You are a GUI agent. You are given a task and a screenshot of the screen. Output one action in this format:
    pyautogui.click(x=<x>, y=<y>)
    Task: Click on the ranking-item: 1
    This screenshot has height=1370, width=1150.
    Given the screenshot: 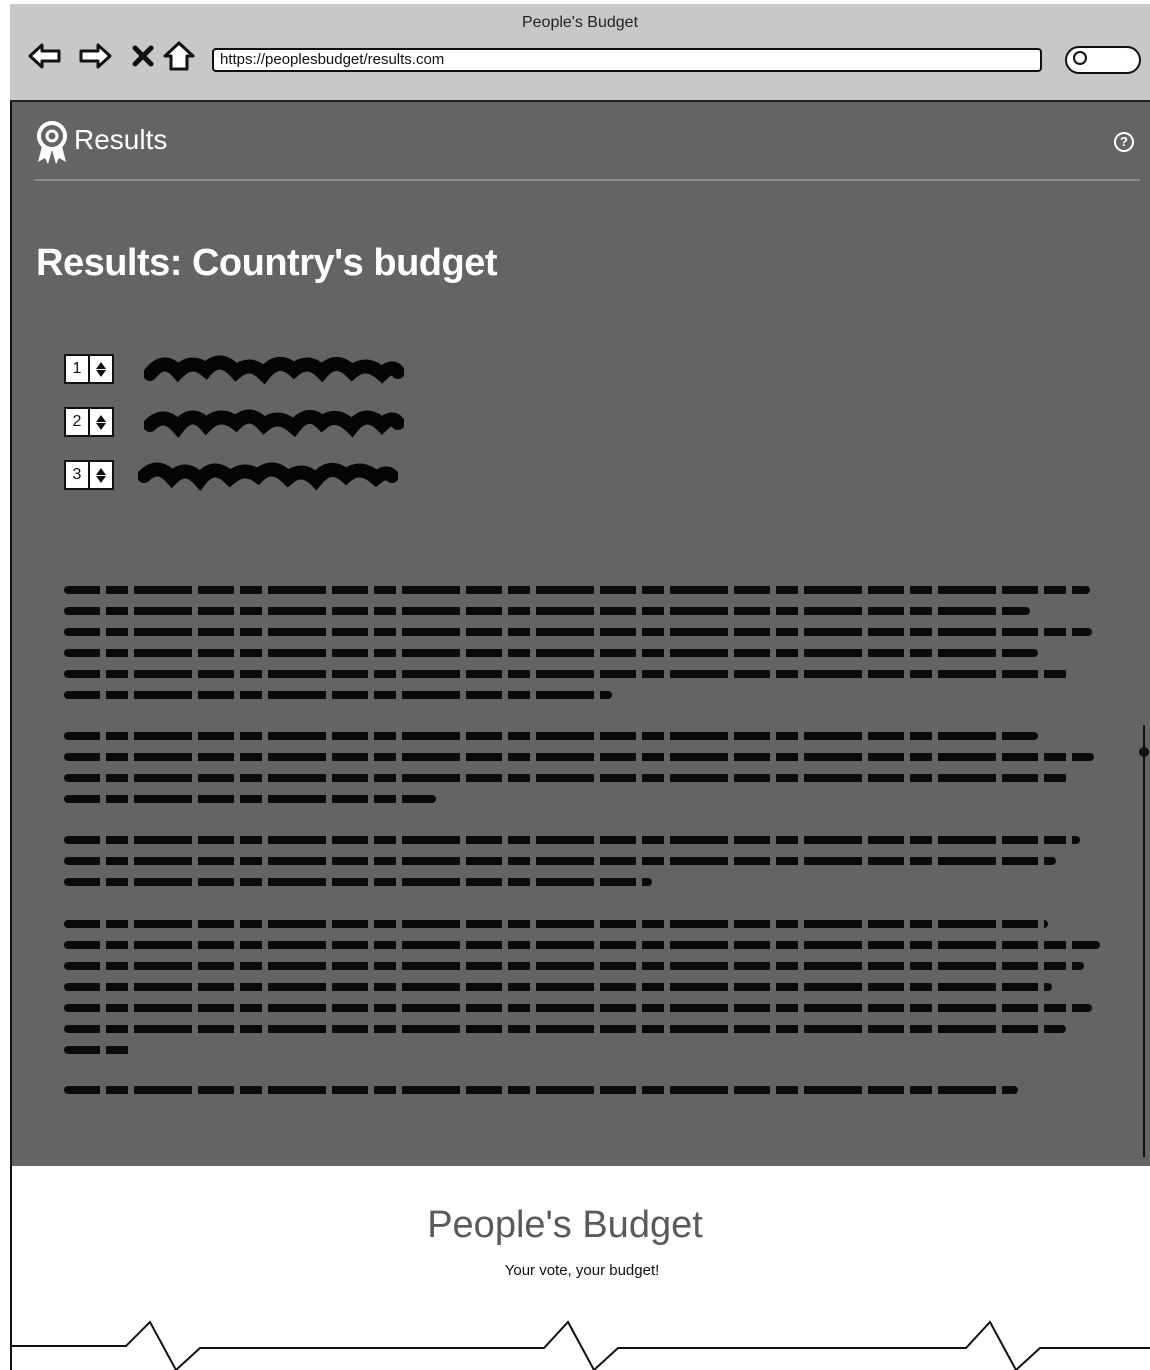 What is the action you would take?
    pyautogui.click(x=234, y=369)
    